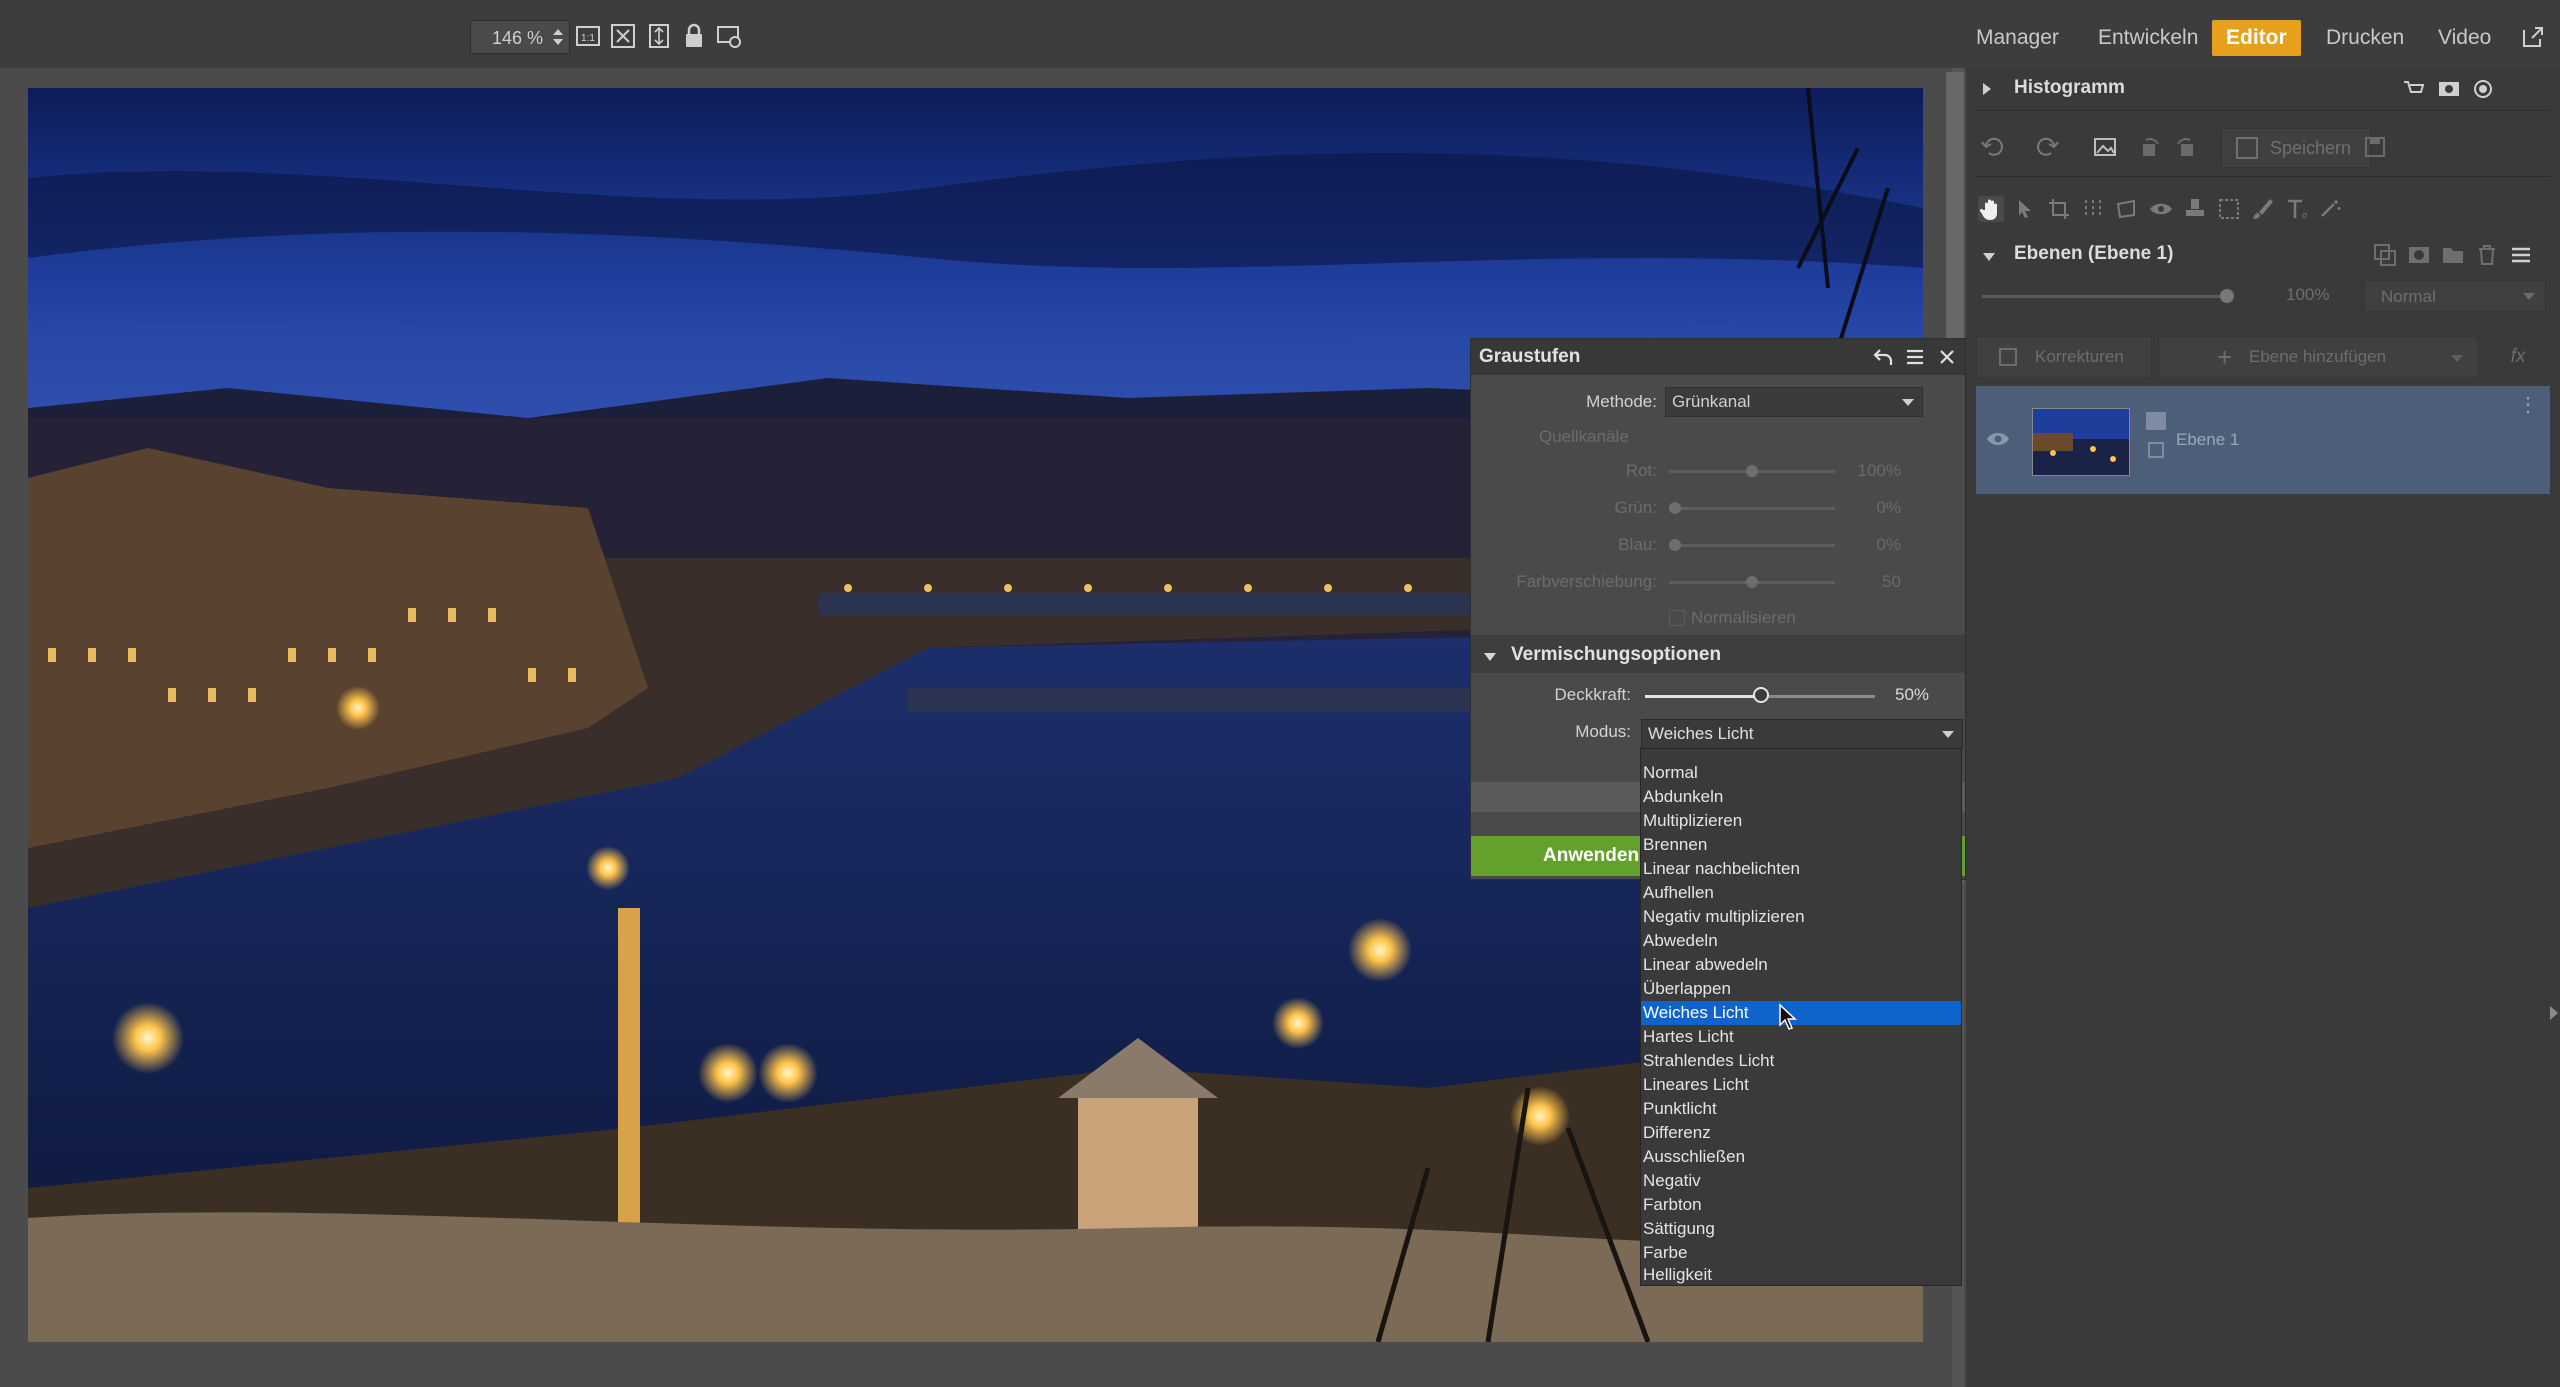 The image size is (2560, 1387). What do you see at coordinates (2449, 89) in the screenshot?
I see `histogram-channel-icon` at bounding box center [2449, 89].